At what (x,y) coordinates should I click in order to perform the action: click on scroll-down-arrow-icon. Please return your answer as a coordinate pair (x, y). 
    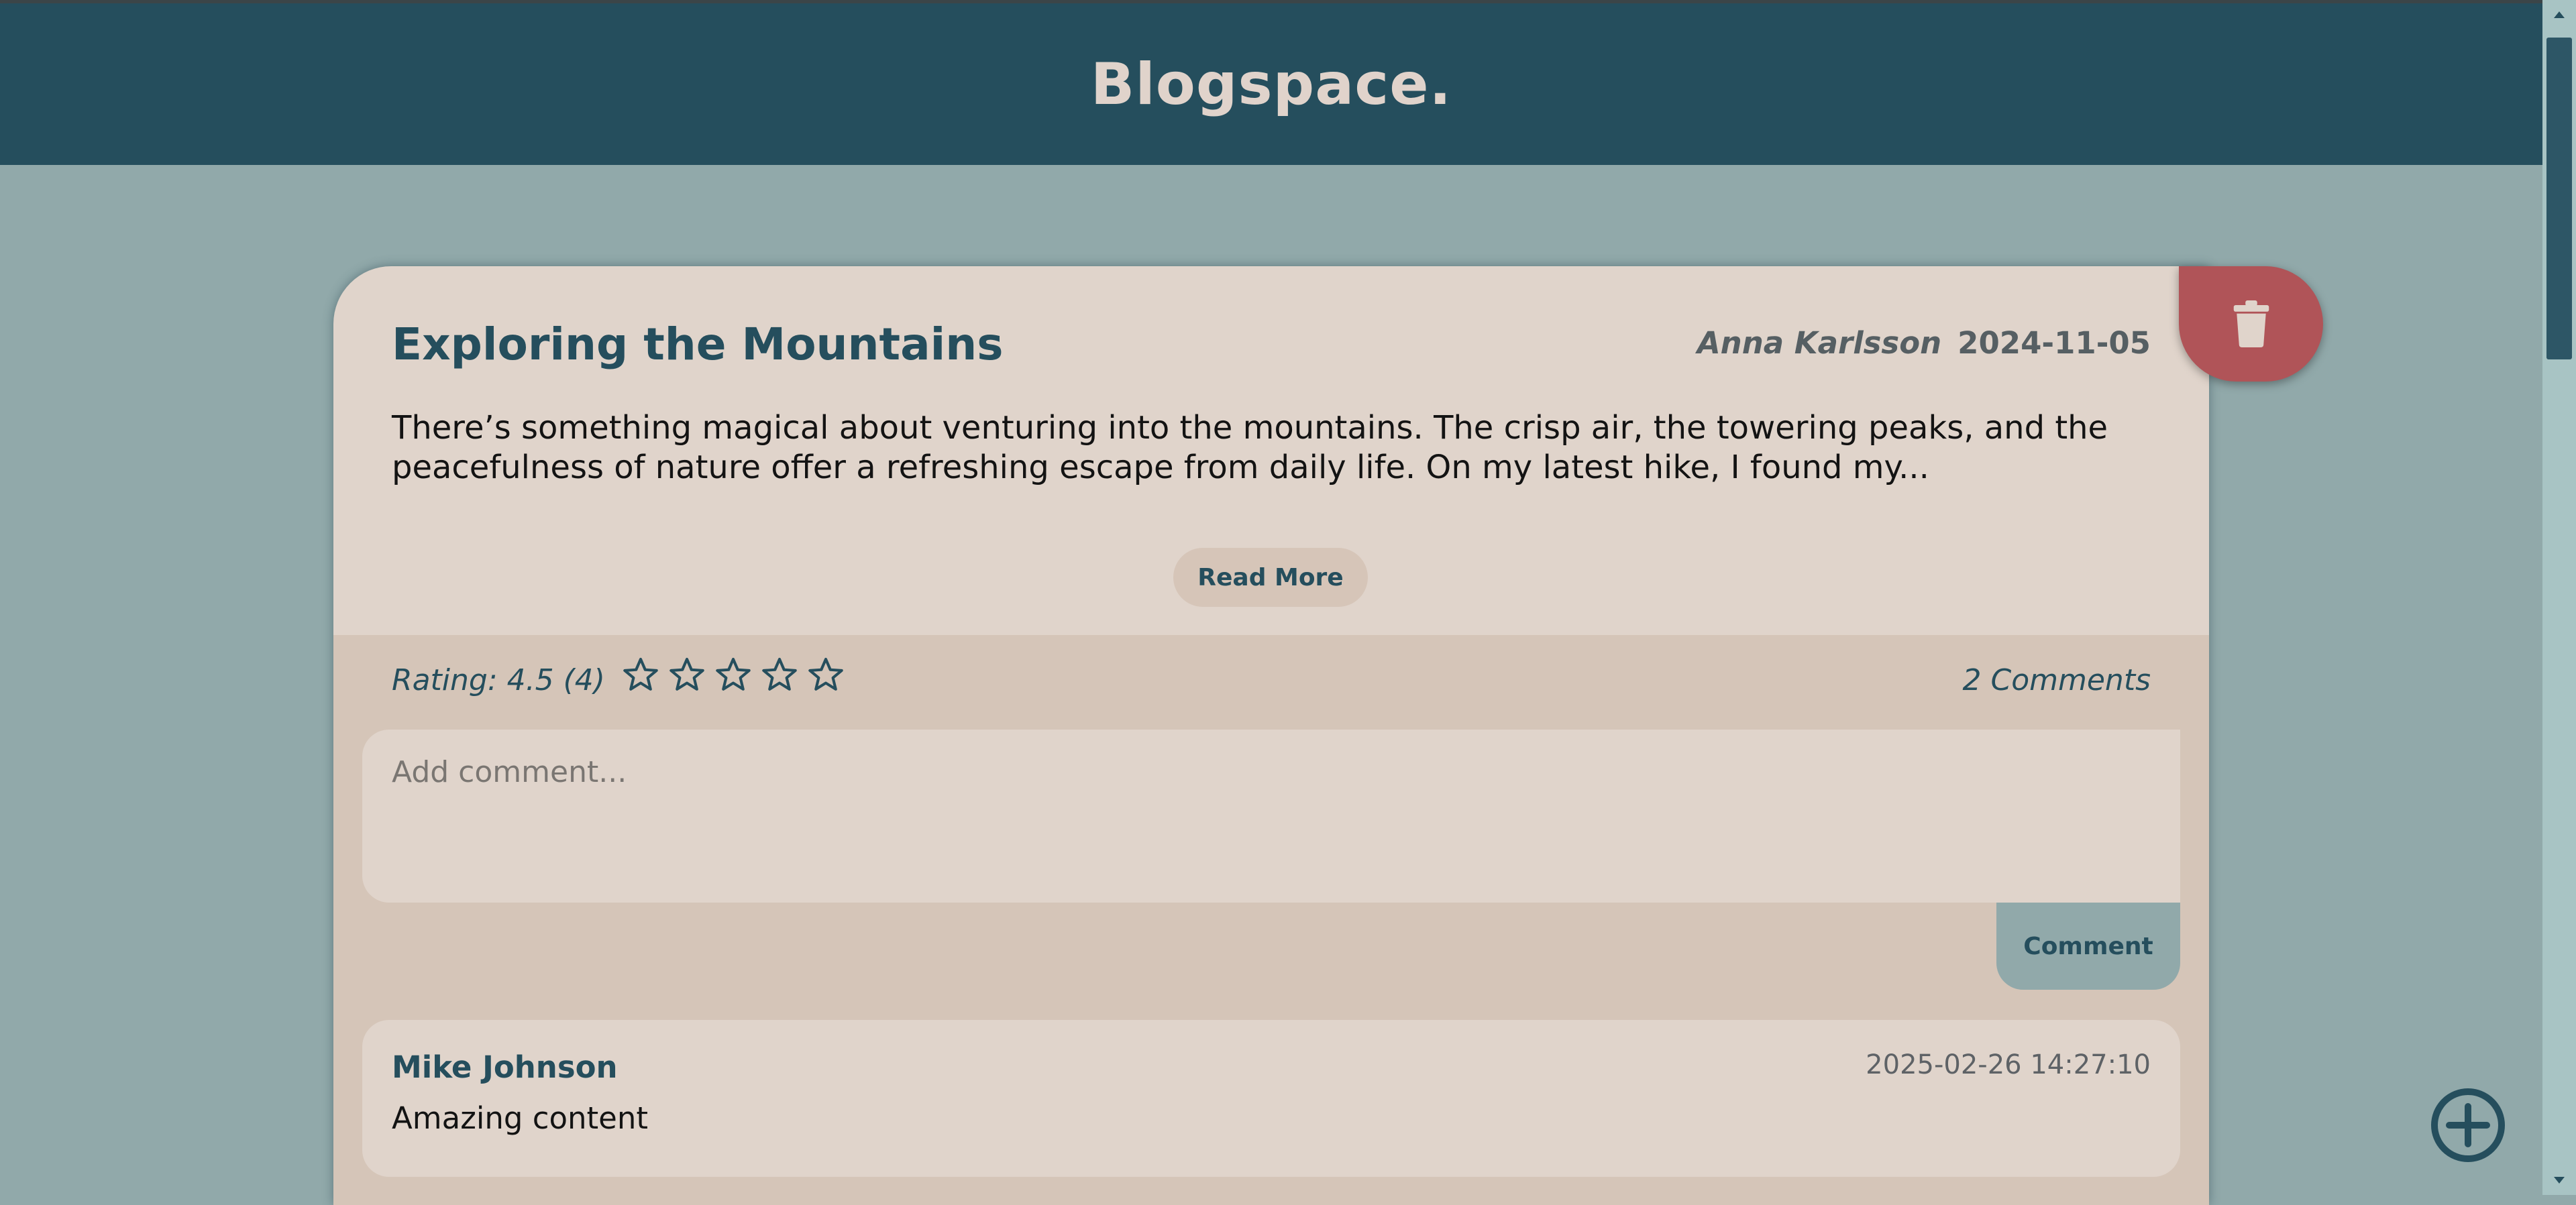
    Looking at the image, I should click on (2559, 1180).